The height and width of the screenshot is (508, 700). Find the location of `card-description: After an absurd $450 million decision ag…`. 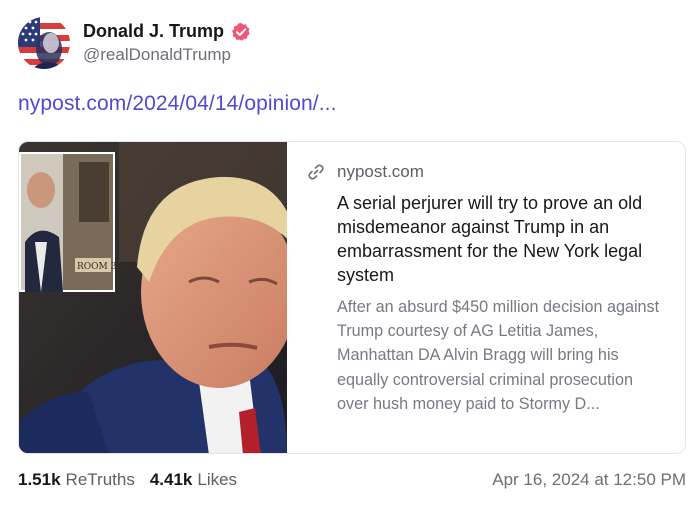

card-description: After an absurd $450 million decision ag… is located at coordinates (498, 355).